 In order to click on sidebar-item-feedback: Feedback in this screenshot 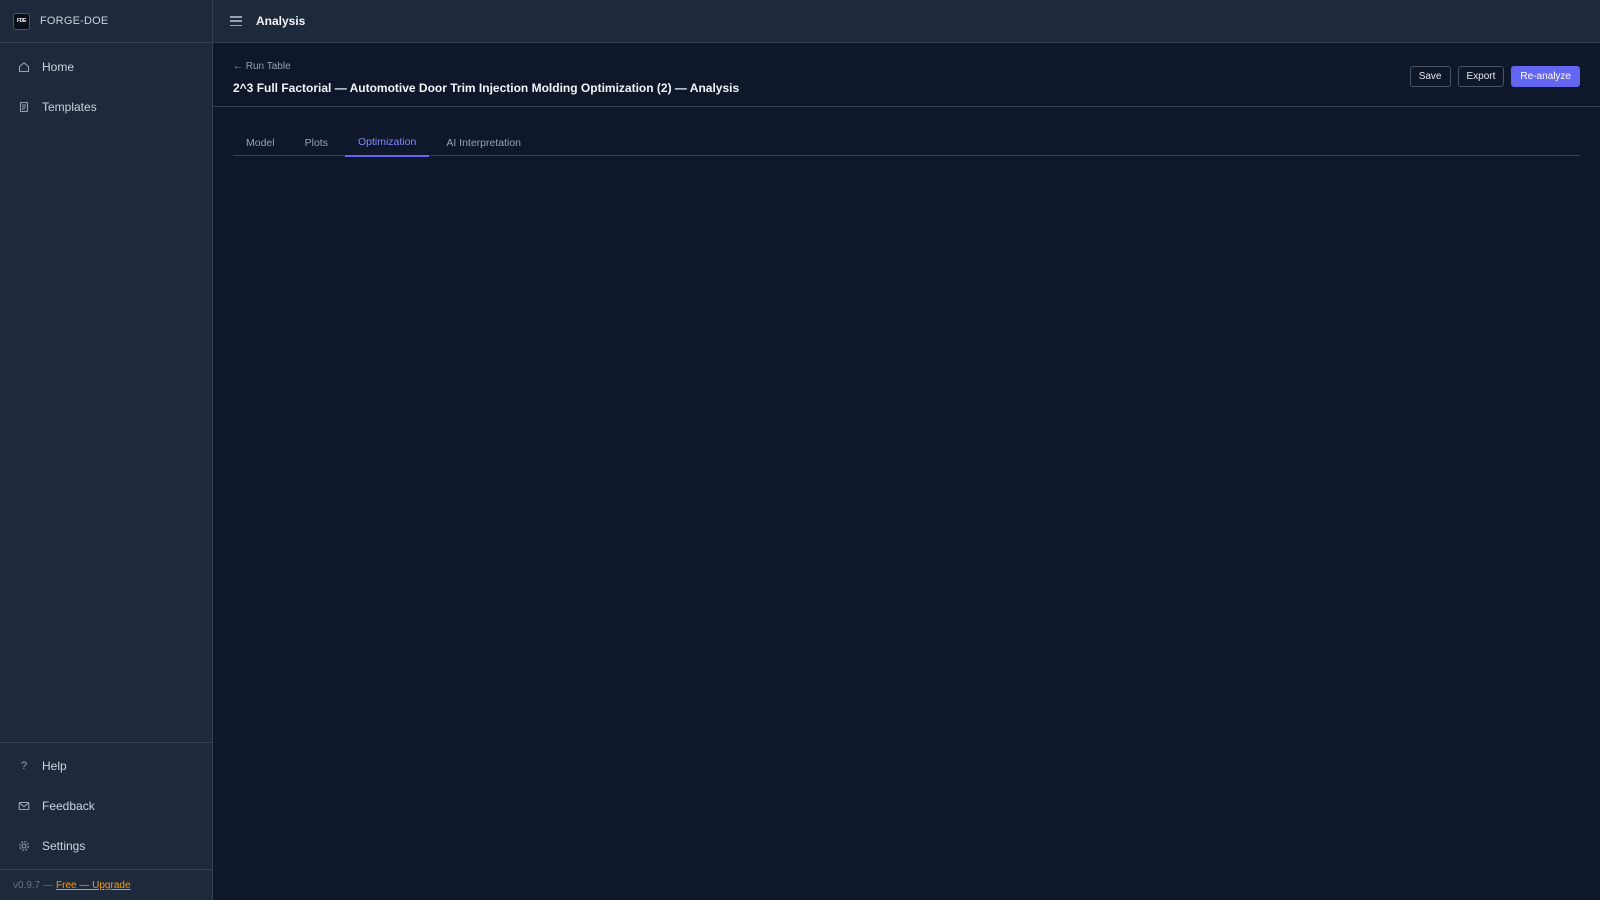, I will do `click(106, 806)`.